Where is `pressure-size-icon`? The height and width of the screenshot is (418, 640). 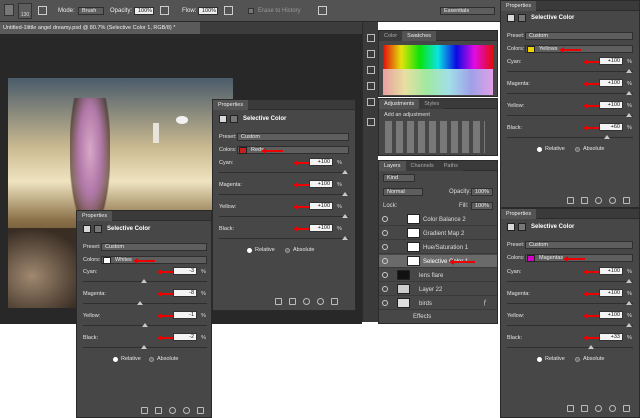 pressure-size-icon is located at coordinates (322, 10).